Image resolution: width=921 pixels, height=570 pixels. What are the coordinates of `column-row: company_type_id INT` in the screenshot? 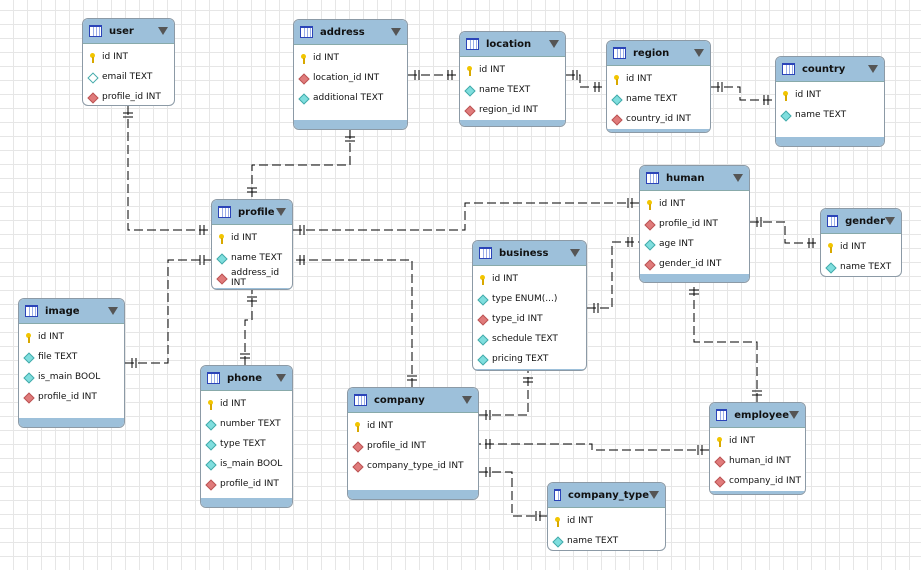 It's located at (413, 466).